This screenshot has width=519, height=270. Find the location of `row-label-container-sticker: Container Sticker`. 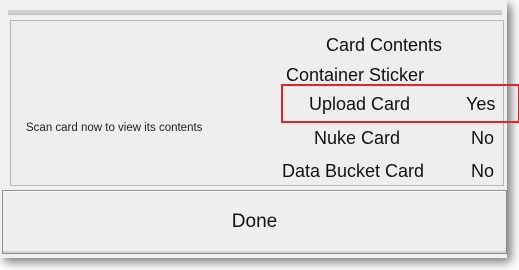

row-label-container-sticker: Container Sticker is located at coordinates (355, 75).